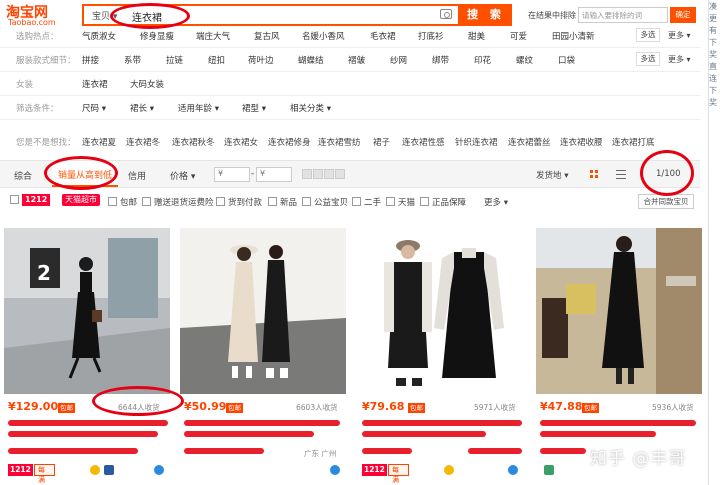  Describe the element at coordinates (267, 36) in the screenshot. I see `filter-option: 复古风` at that location.